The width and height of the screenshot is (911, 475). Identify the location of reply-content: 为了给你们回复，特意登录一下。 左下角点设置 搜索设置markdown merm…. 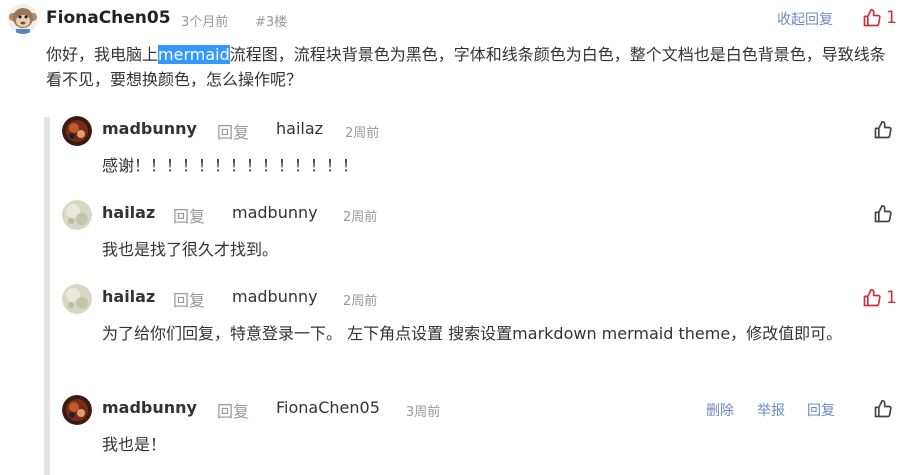
(472, 333).